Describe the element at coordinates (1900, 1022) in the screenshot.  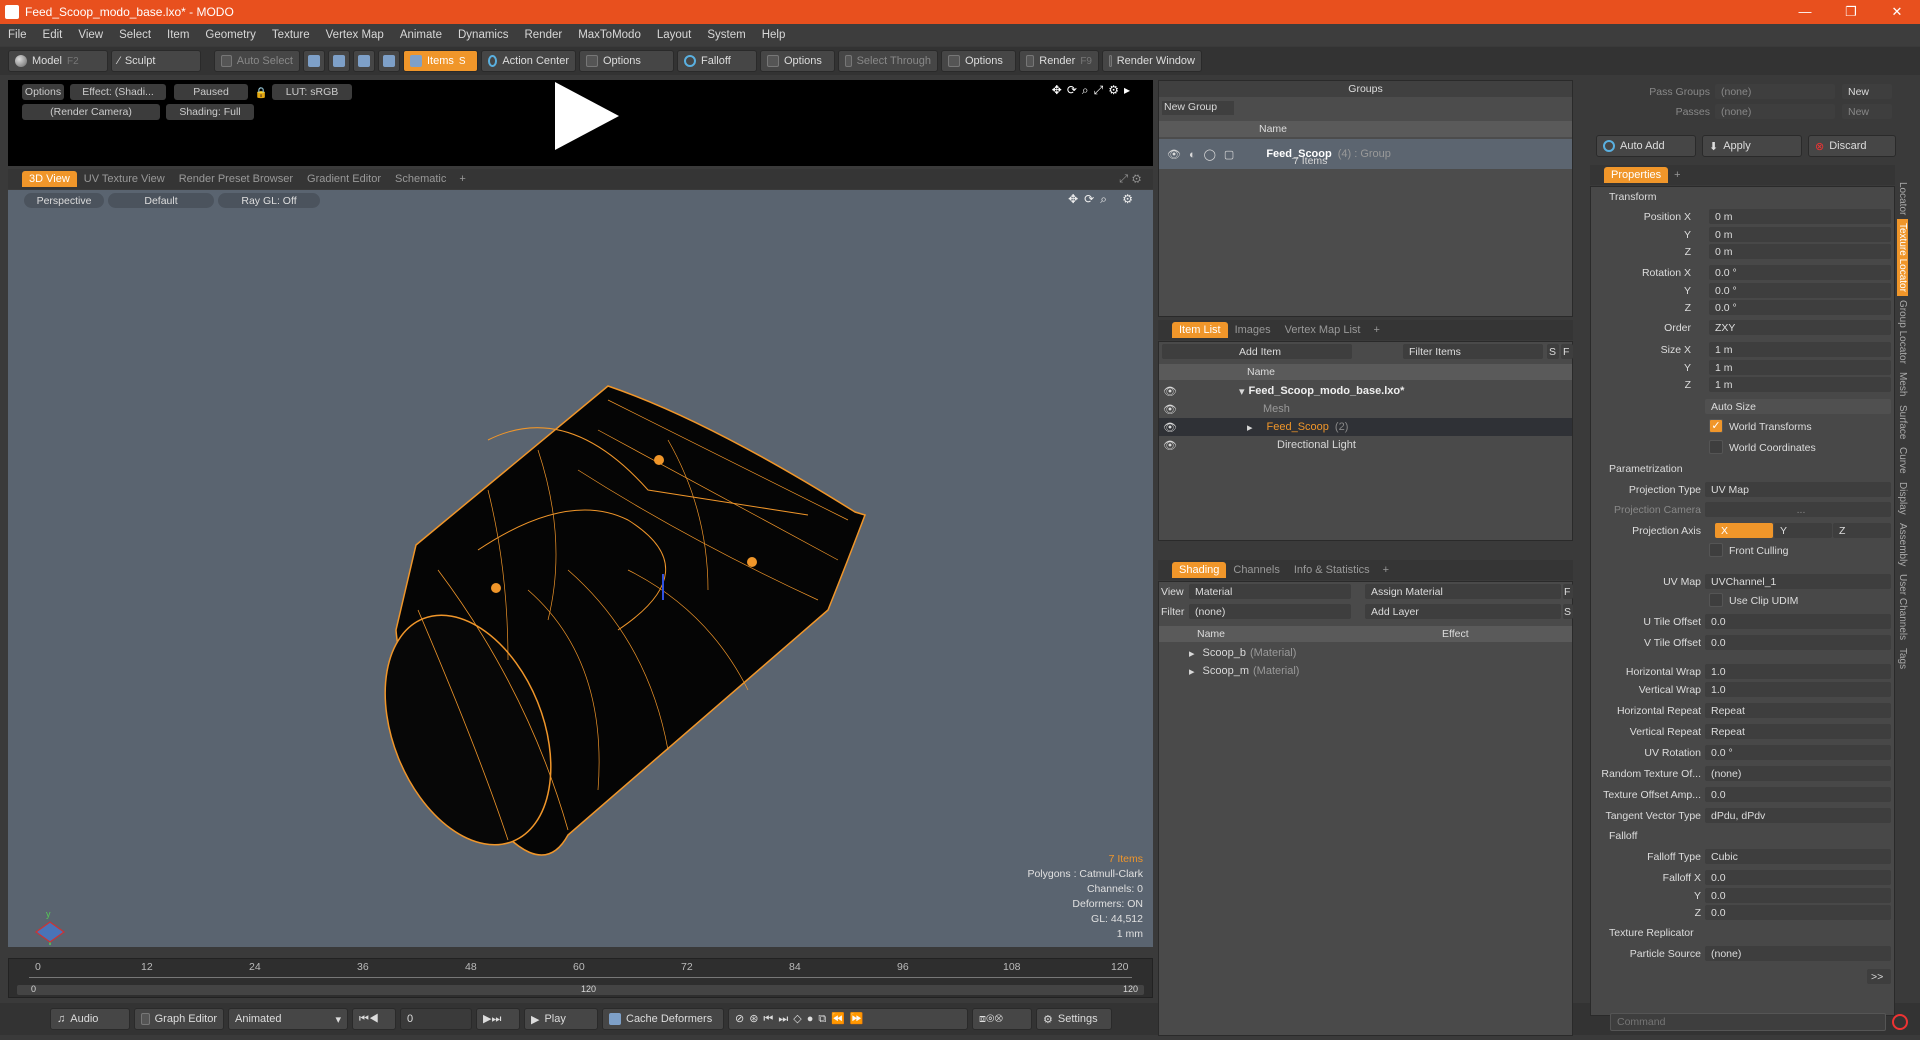
I see `command-stop-icon` at that location.